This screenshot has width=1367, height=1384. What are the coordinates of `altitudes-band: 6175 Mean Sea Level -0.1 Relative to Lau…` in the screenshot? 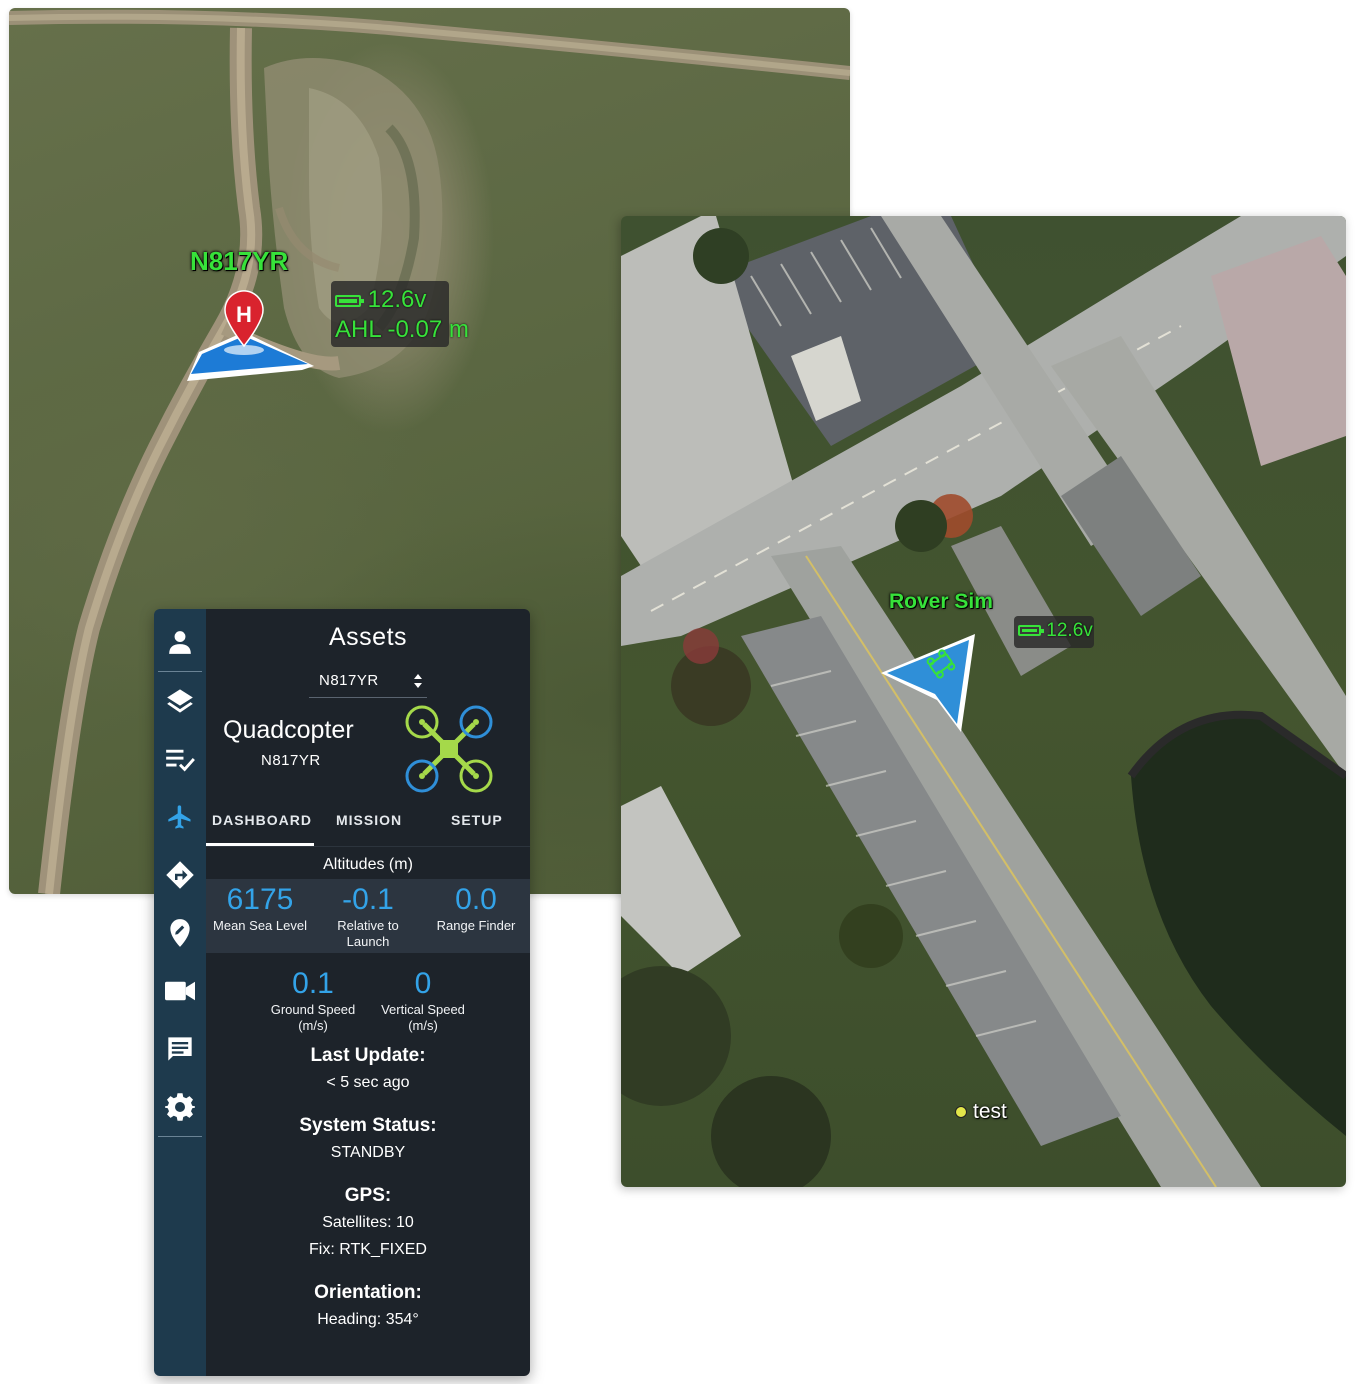 It's located at (368, 916).